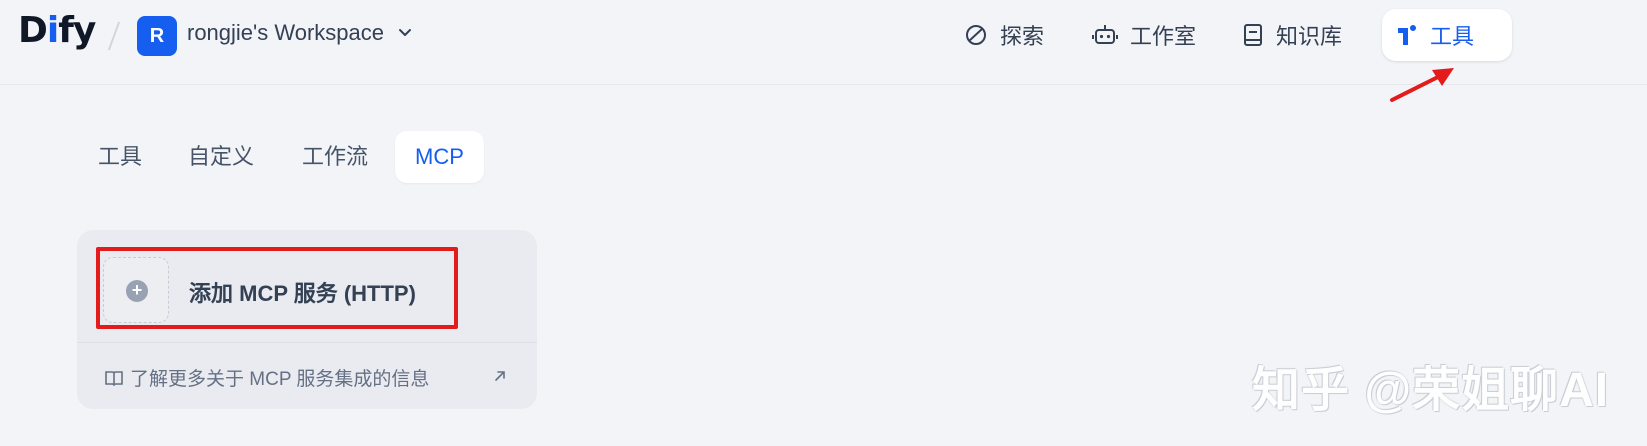 The image size is (1647, 446). I want to click on annotation-arrow, so click(1422, 85).